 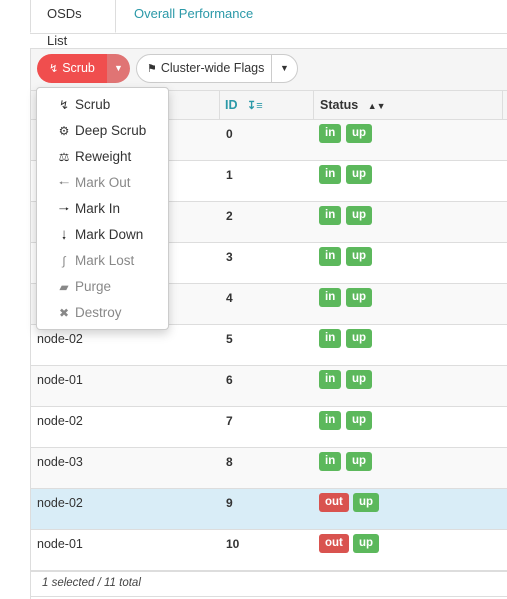 I want to click on id-cell: 7, so click(x=229, y=421).